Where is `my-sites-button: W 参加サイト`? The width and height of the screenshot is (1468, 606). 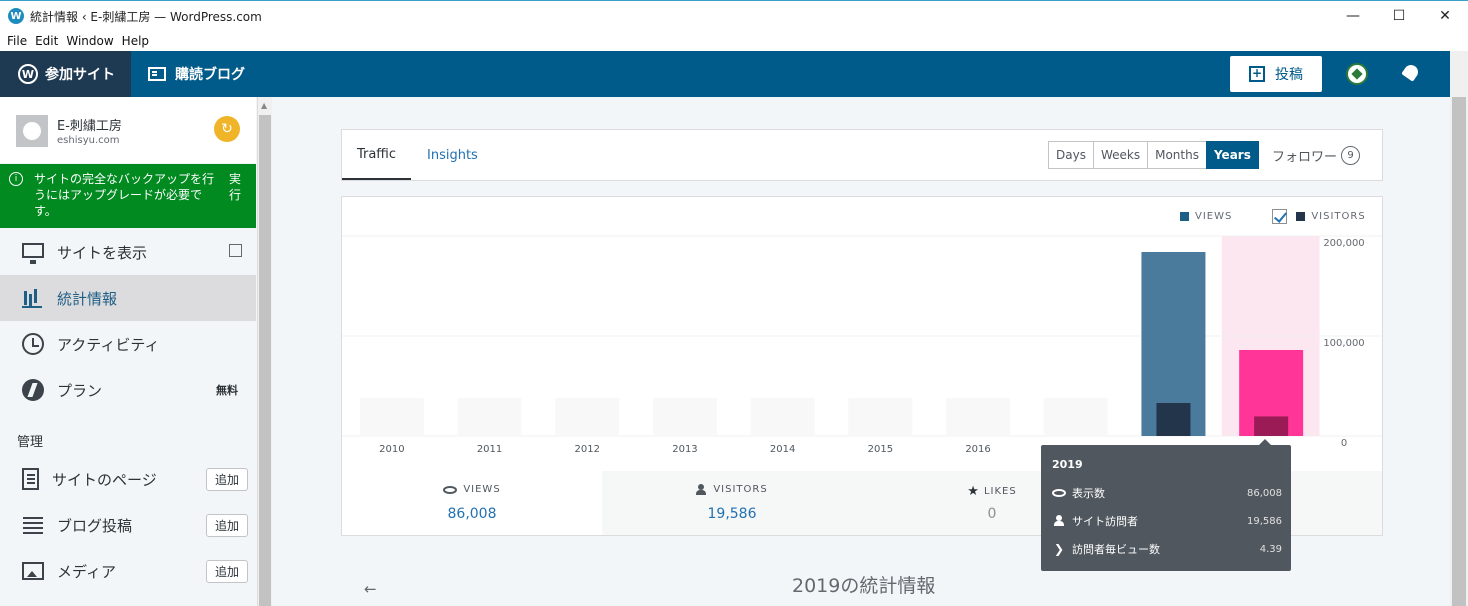 my-sites-button: W 参加サイト is located at coordinates (65, 74).